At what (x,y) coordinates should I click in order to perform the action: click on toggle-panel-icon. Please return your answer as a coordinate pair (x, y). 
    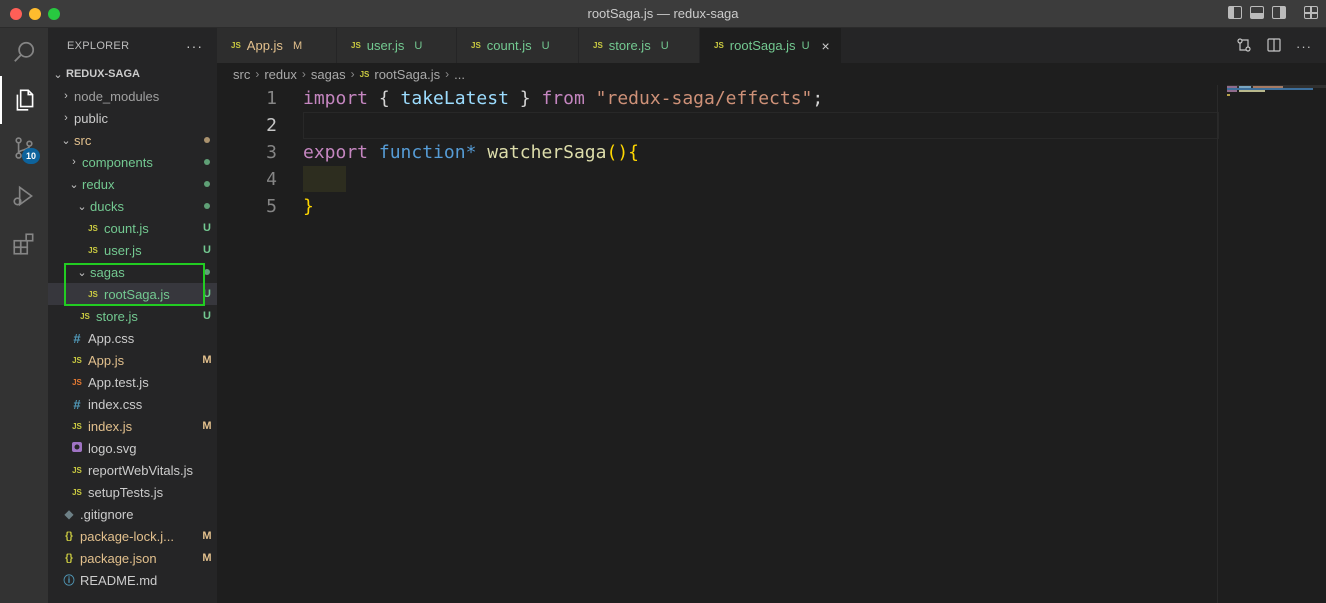
    Looking at the image, I should click on (1257, 12).